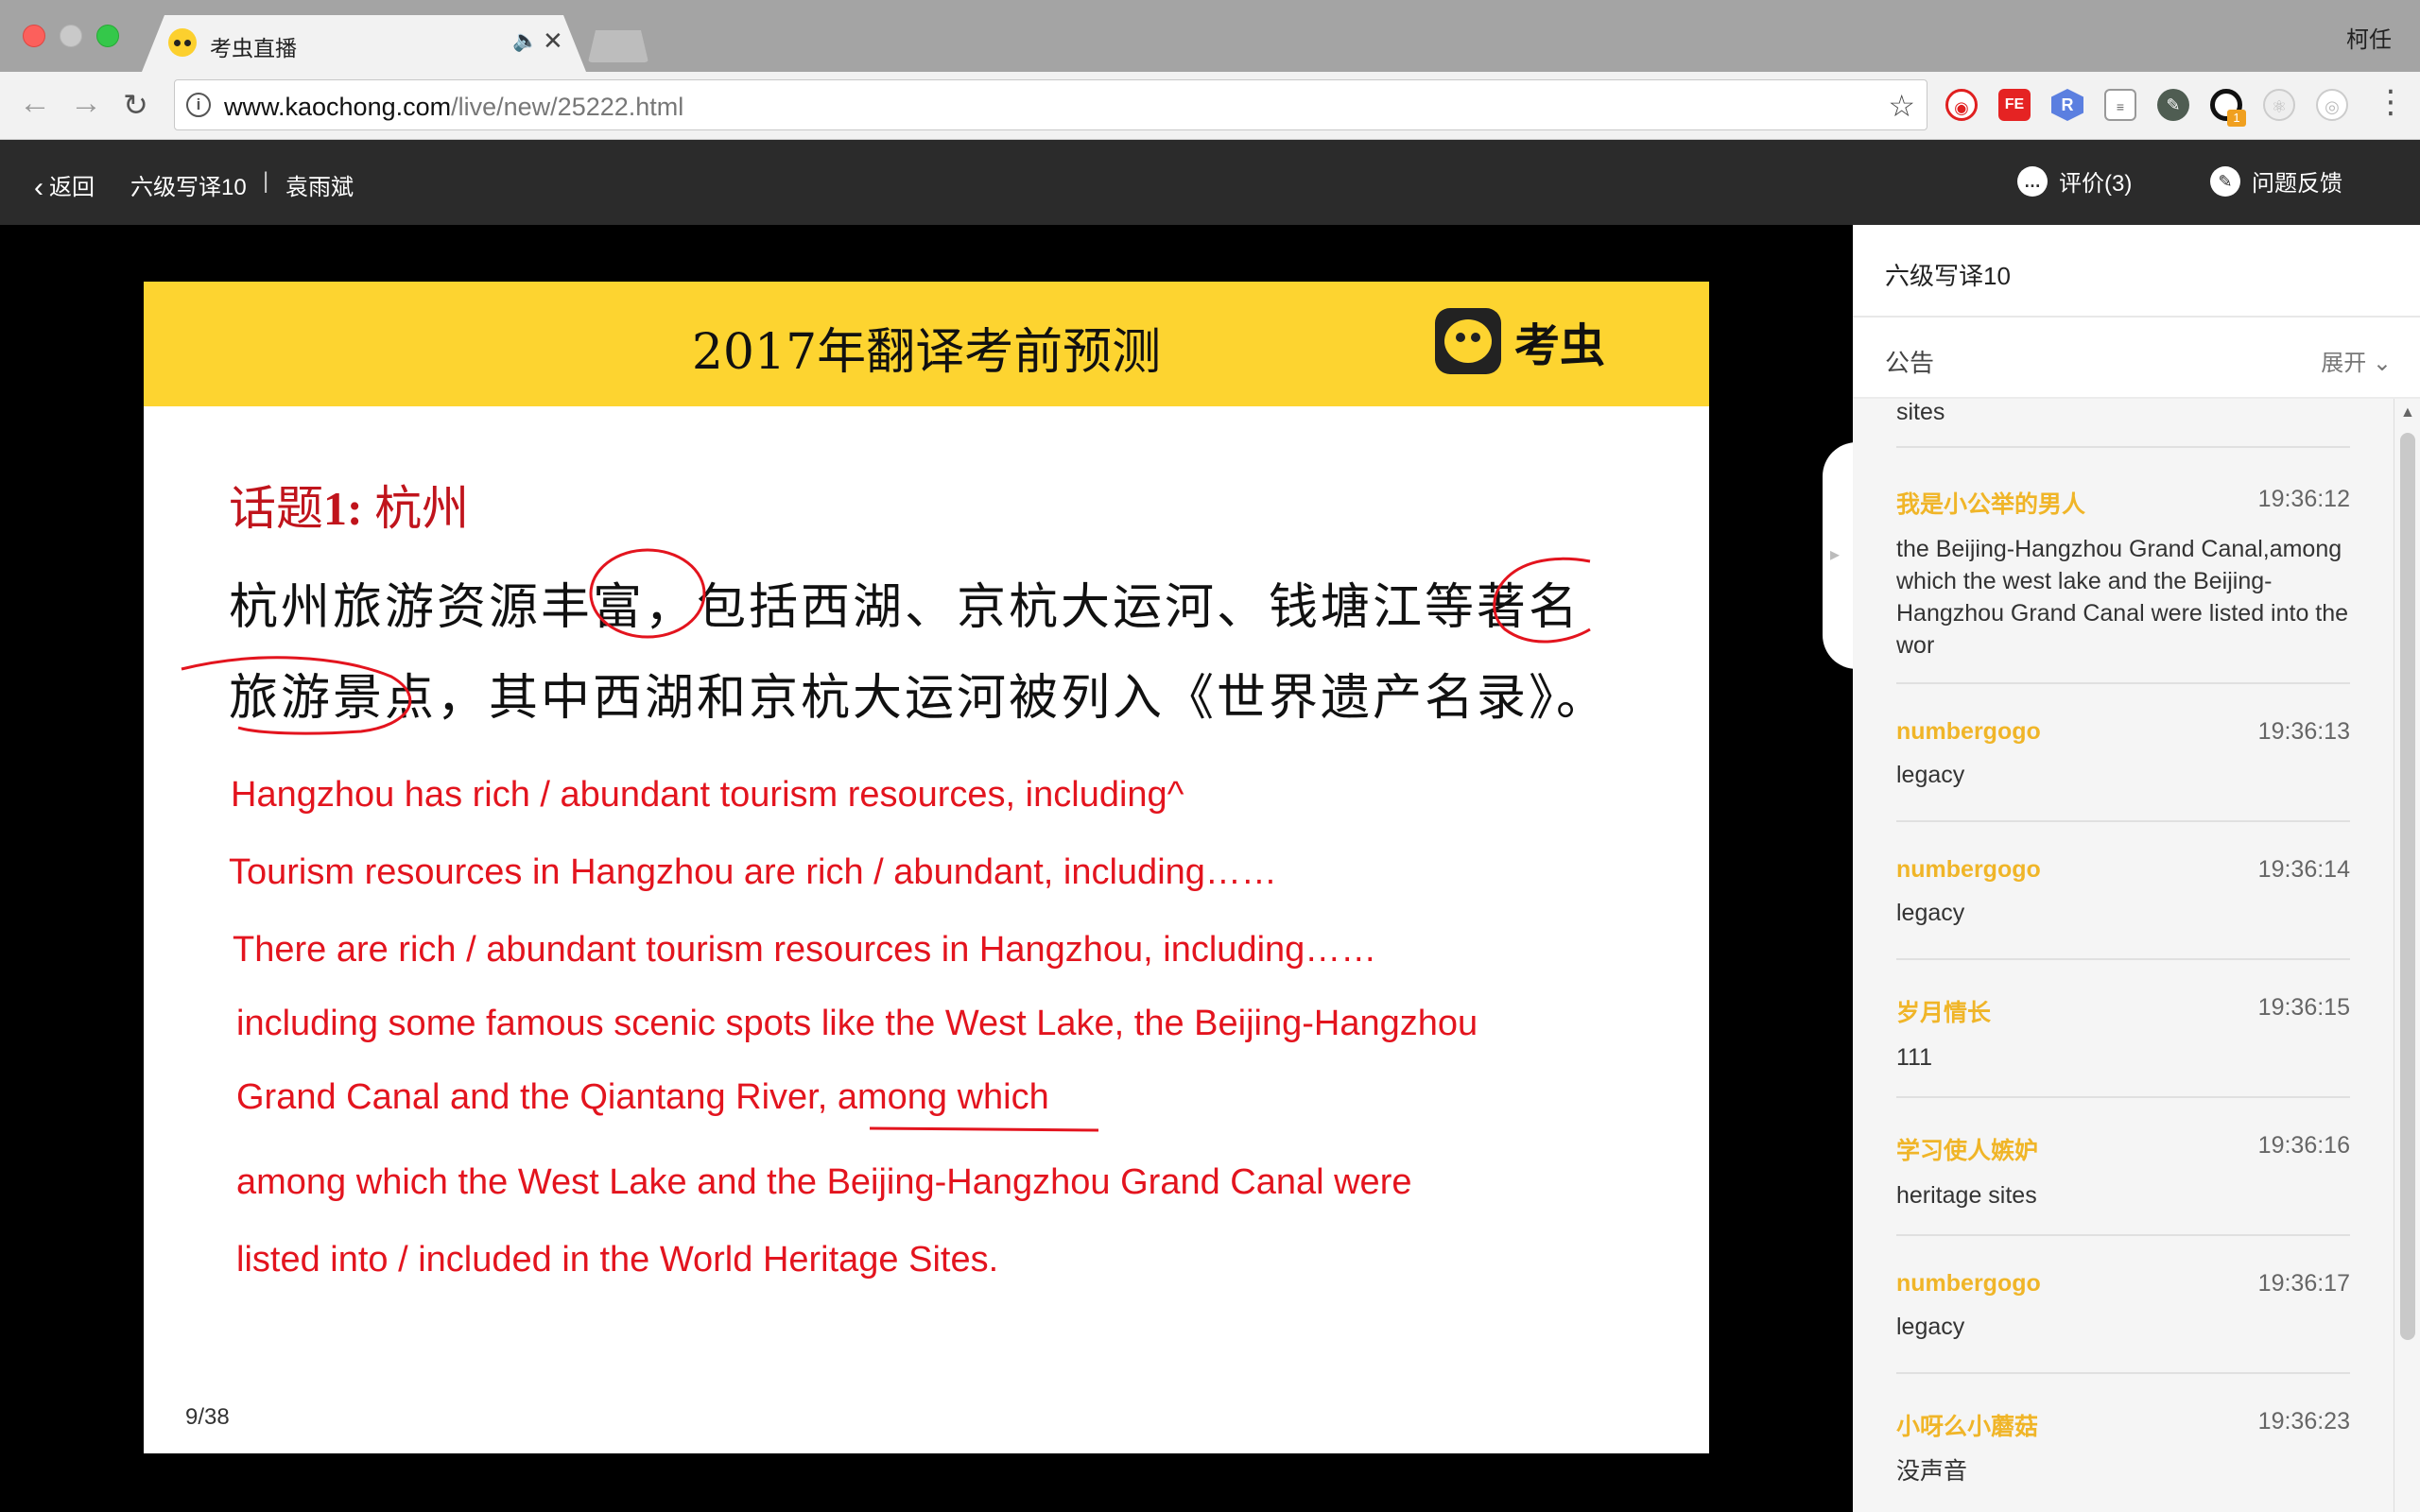 The width and height of the screenshot is (2420, 1512). I want to click on expand-label: 展开, so click(2344, 363).